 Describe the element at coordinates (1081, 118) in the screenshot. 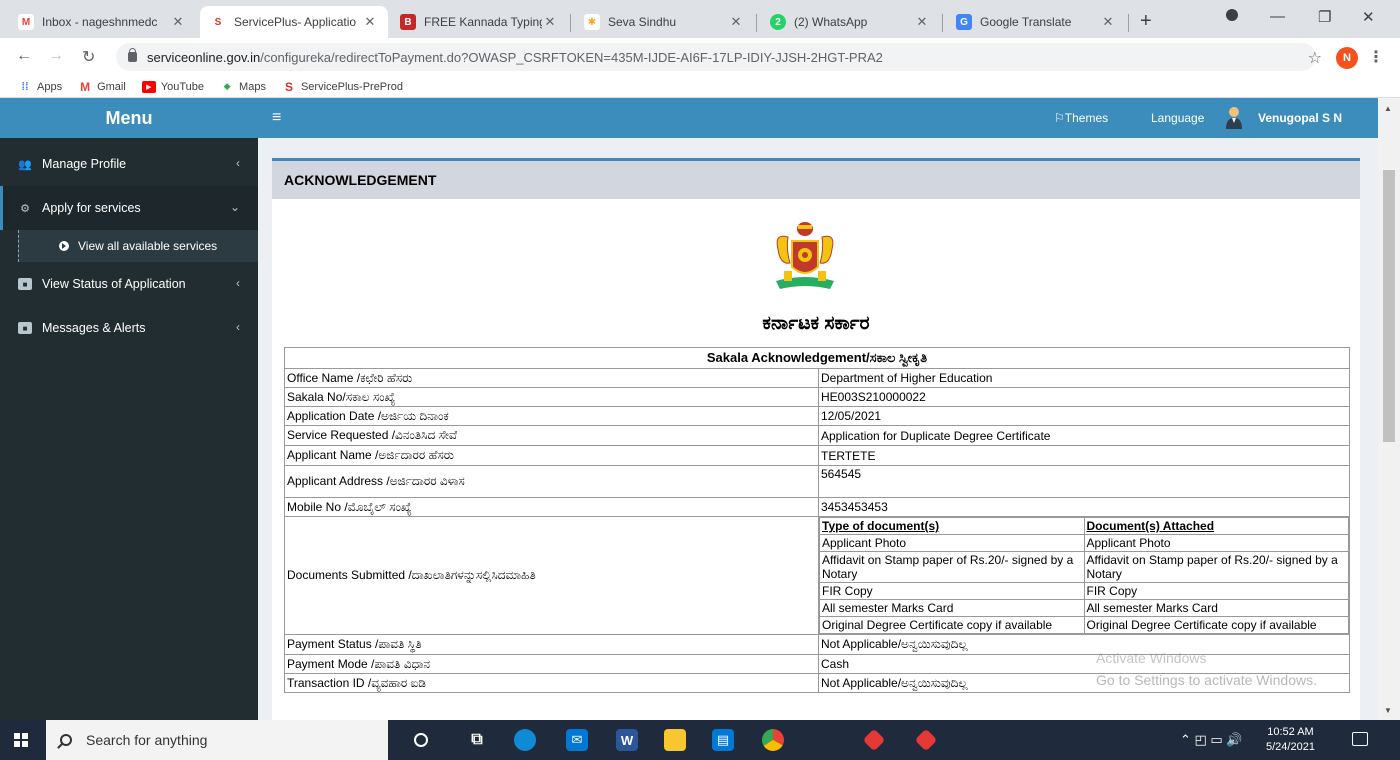

I see `themes-link: ⚐Themes` at that location.